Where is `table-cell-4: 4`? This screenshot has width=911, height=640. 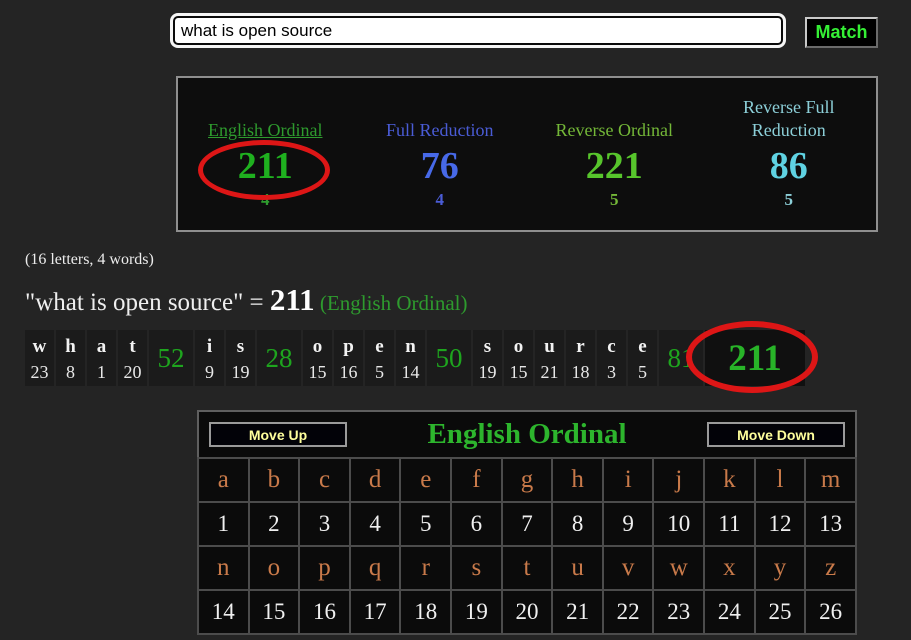
table-cell-4: 4 is located at coordinates (375, 524).